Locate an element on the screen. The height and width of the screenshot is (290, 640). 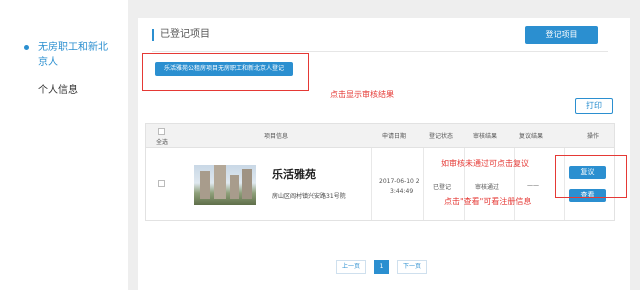
sidebar-item-housing: 无房职工和新北京人 is located at coordinates (73, 55).